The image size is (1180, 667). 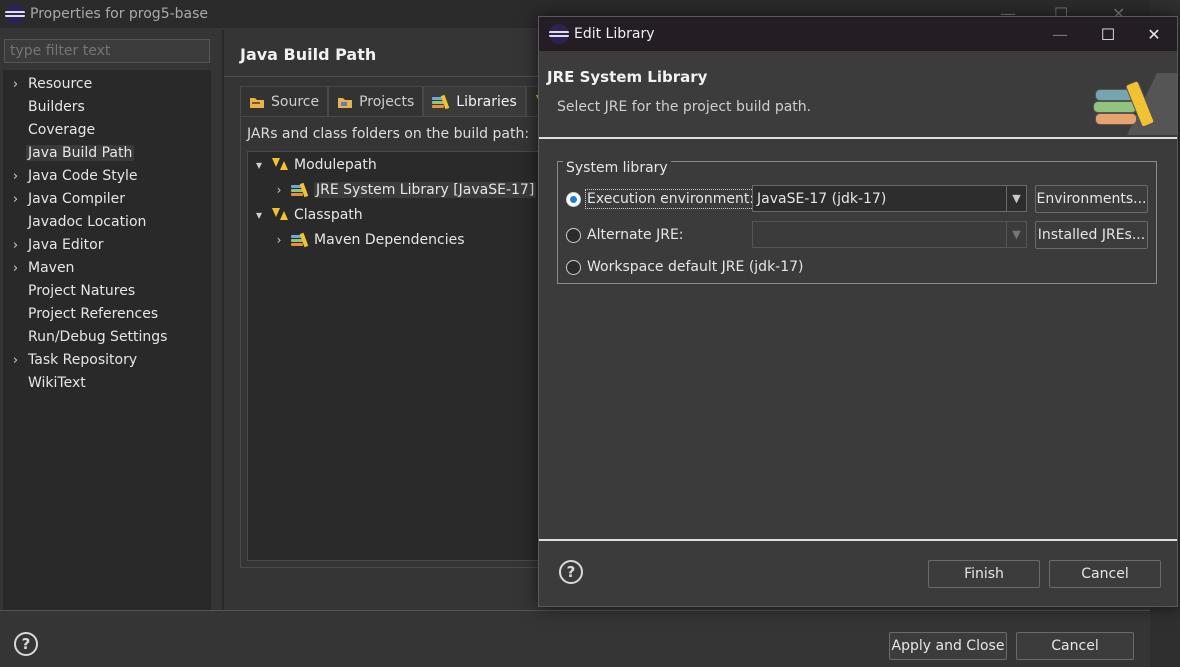 I want to click on nav-item: Coverage, so click(x=107, y=130).